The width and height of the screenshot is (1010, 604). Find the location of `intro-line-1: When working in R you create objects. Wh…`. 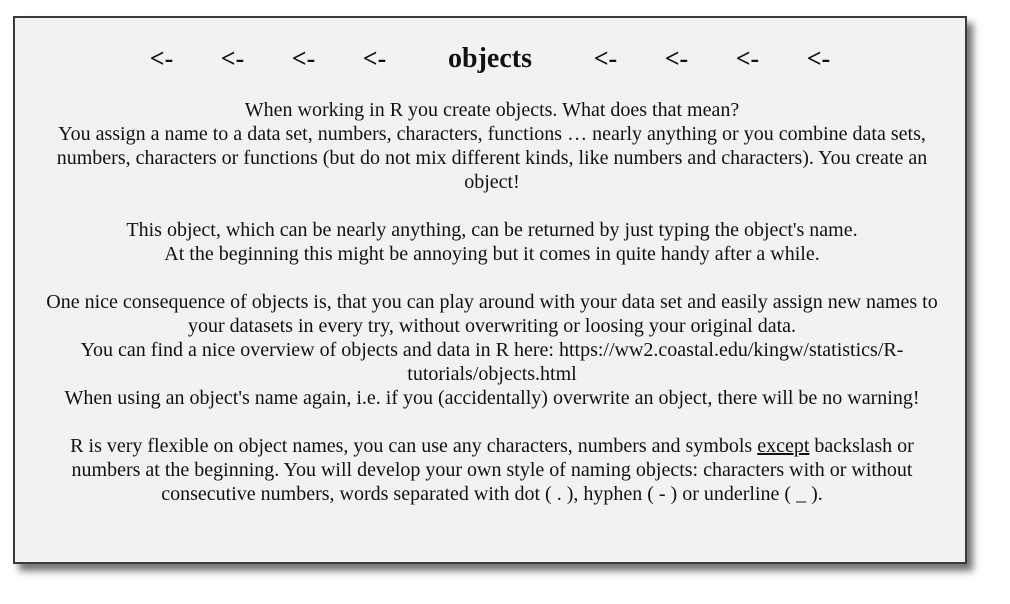

intro-line-1: When working in R you create objects. Wh… is located at coordinates (492, 110).